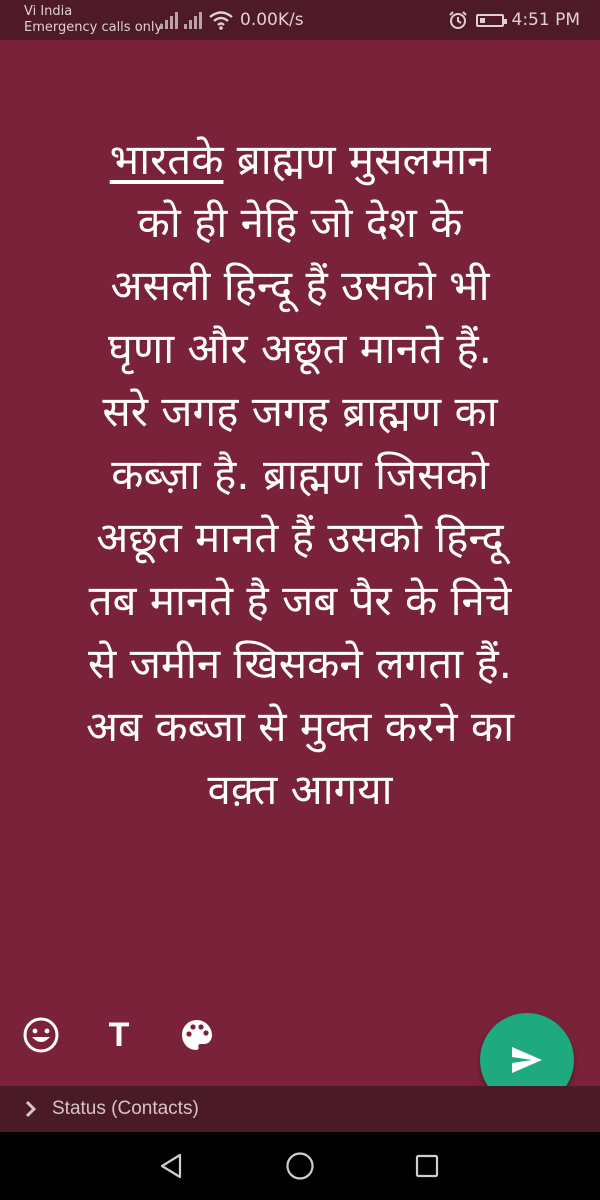  I want to click on alarm-icon, so click(457, 20).